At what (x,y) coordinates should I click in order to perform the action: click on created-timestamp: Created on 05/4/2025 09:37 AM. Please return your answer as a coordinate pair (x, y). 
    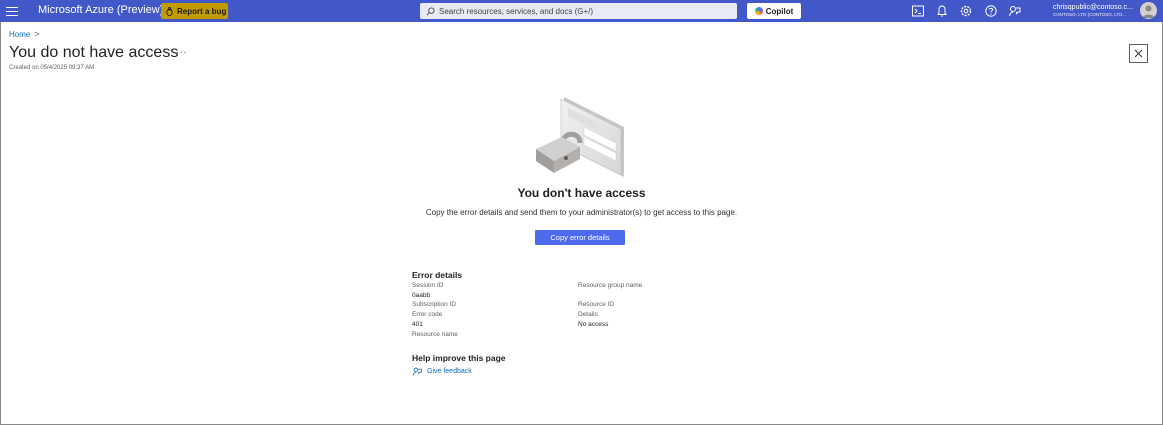
    Looking at the image, I should click on (52, 68).